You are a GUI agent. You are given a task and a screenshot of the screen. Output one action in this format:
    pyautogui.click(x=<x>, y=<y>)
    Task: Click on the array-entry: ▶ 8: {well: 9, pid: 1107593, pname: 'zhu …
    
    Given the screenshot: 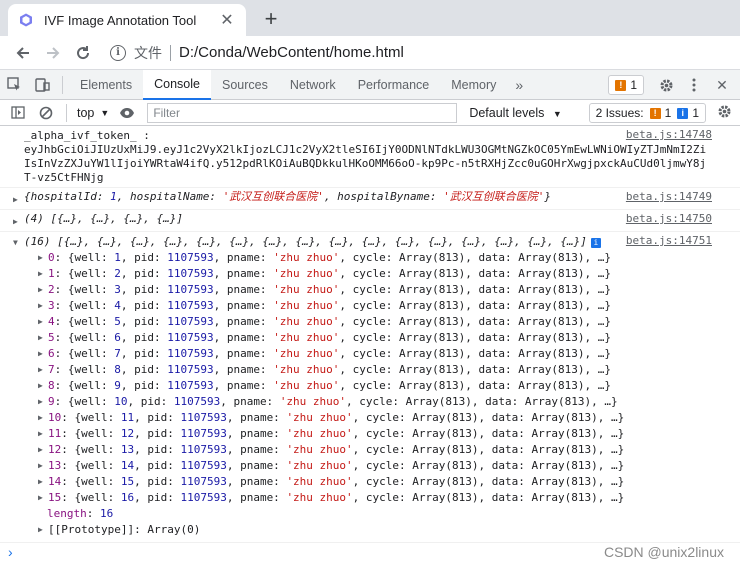 What is the action you would take?
    pyautogui.click(x=382, y=386)
    